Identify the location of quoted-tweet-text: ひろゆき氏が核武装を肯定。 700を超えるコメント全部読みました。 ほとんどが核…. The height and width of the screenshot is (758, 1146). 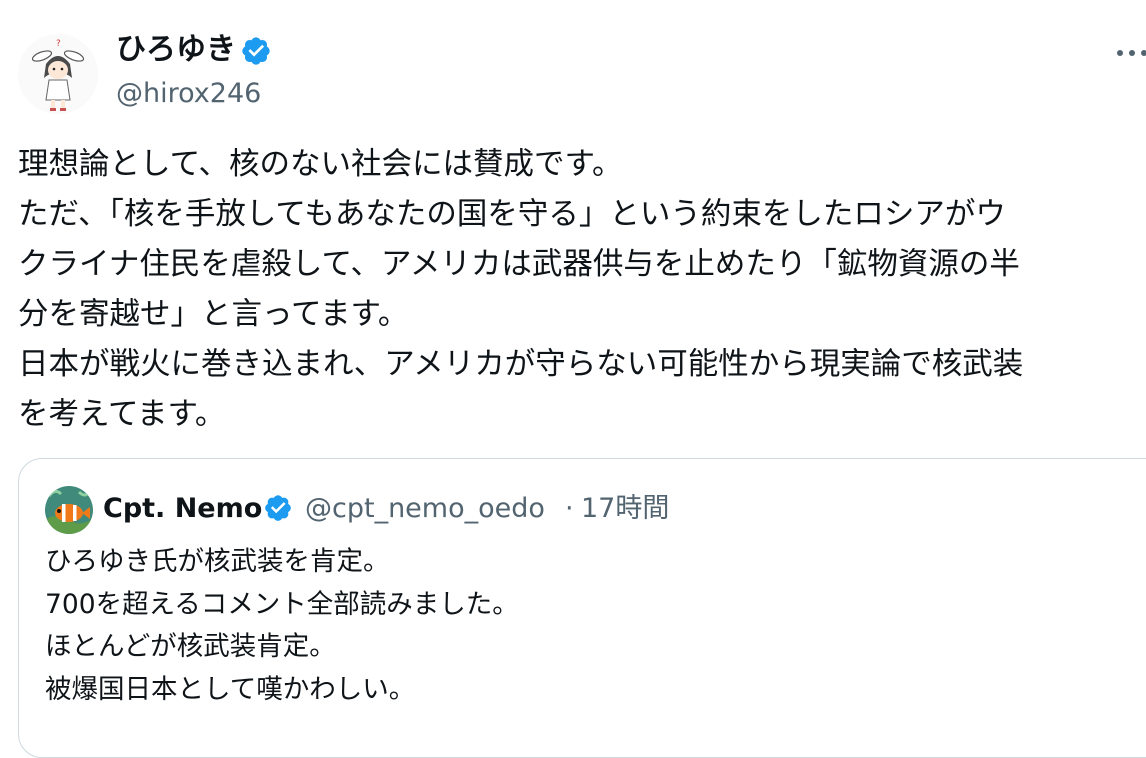
(282, 626).